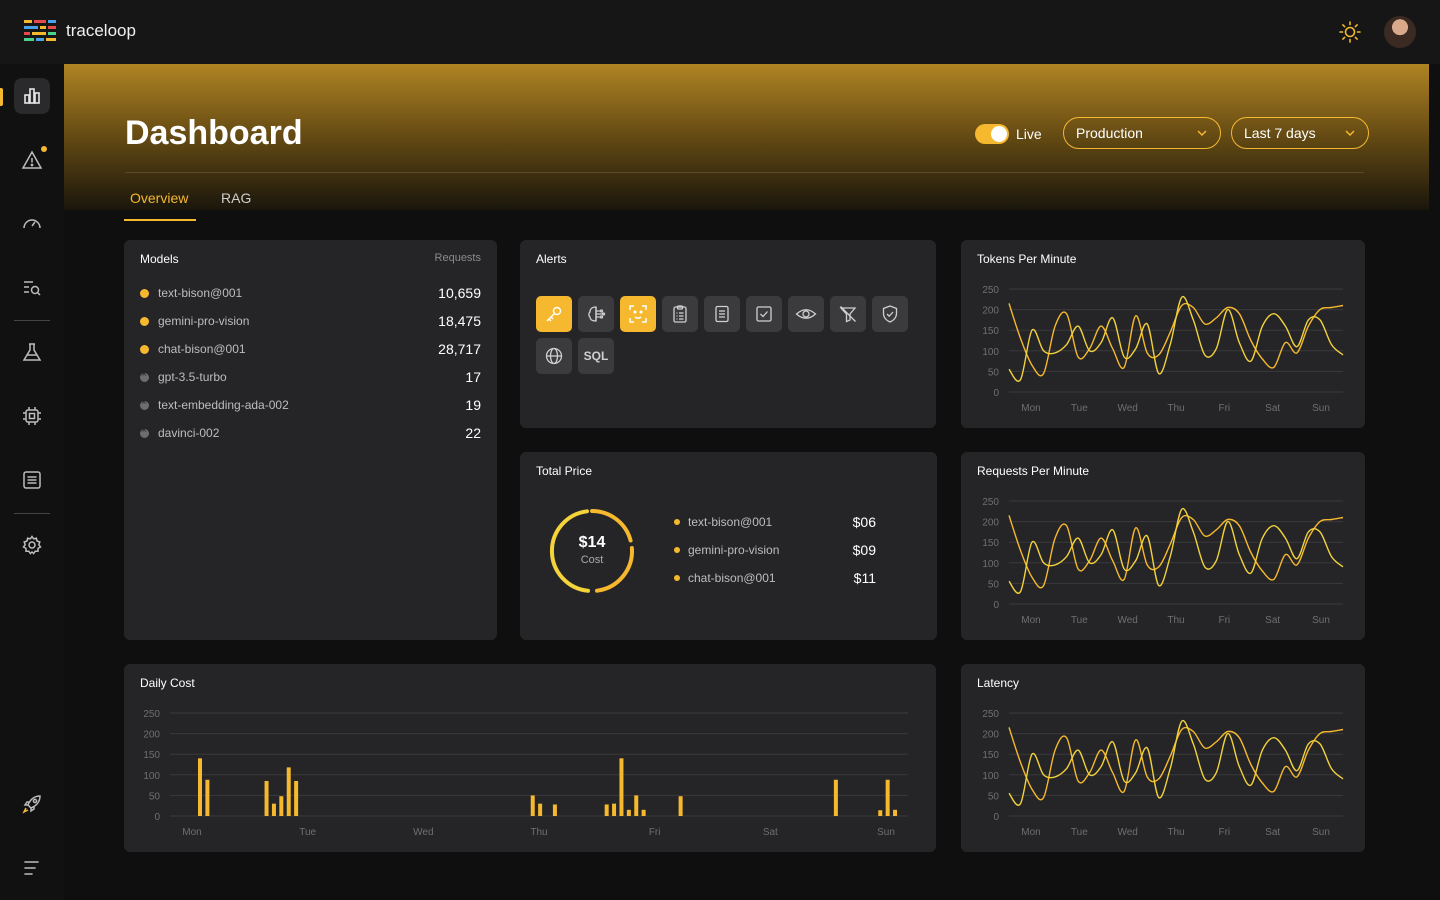  What do you see at coordinates (459, 293) in the screenshot?
I see `model-requests: 10,659` at bounding box center [459, 293].